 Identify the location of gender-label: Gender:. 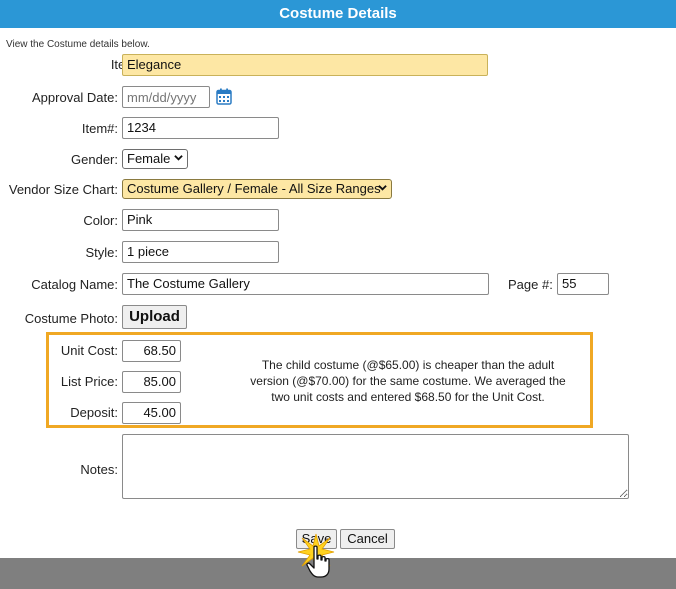
(94, 159).